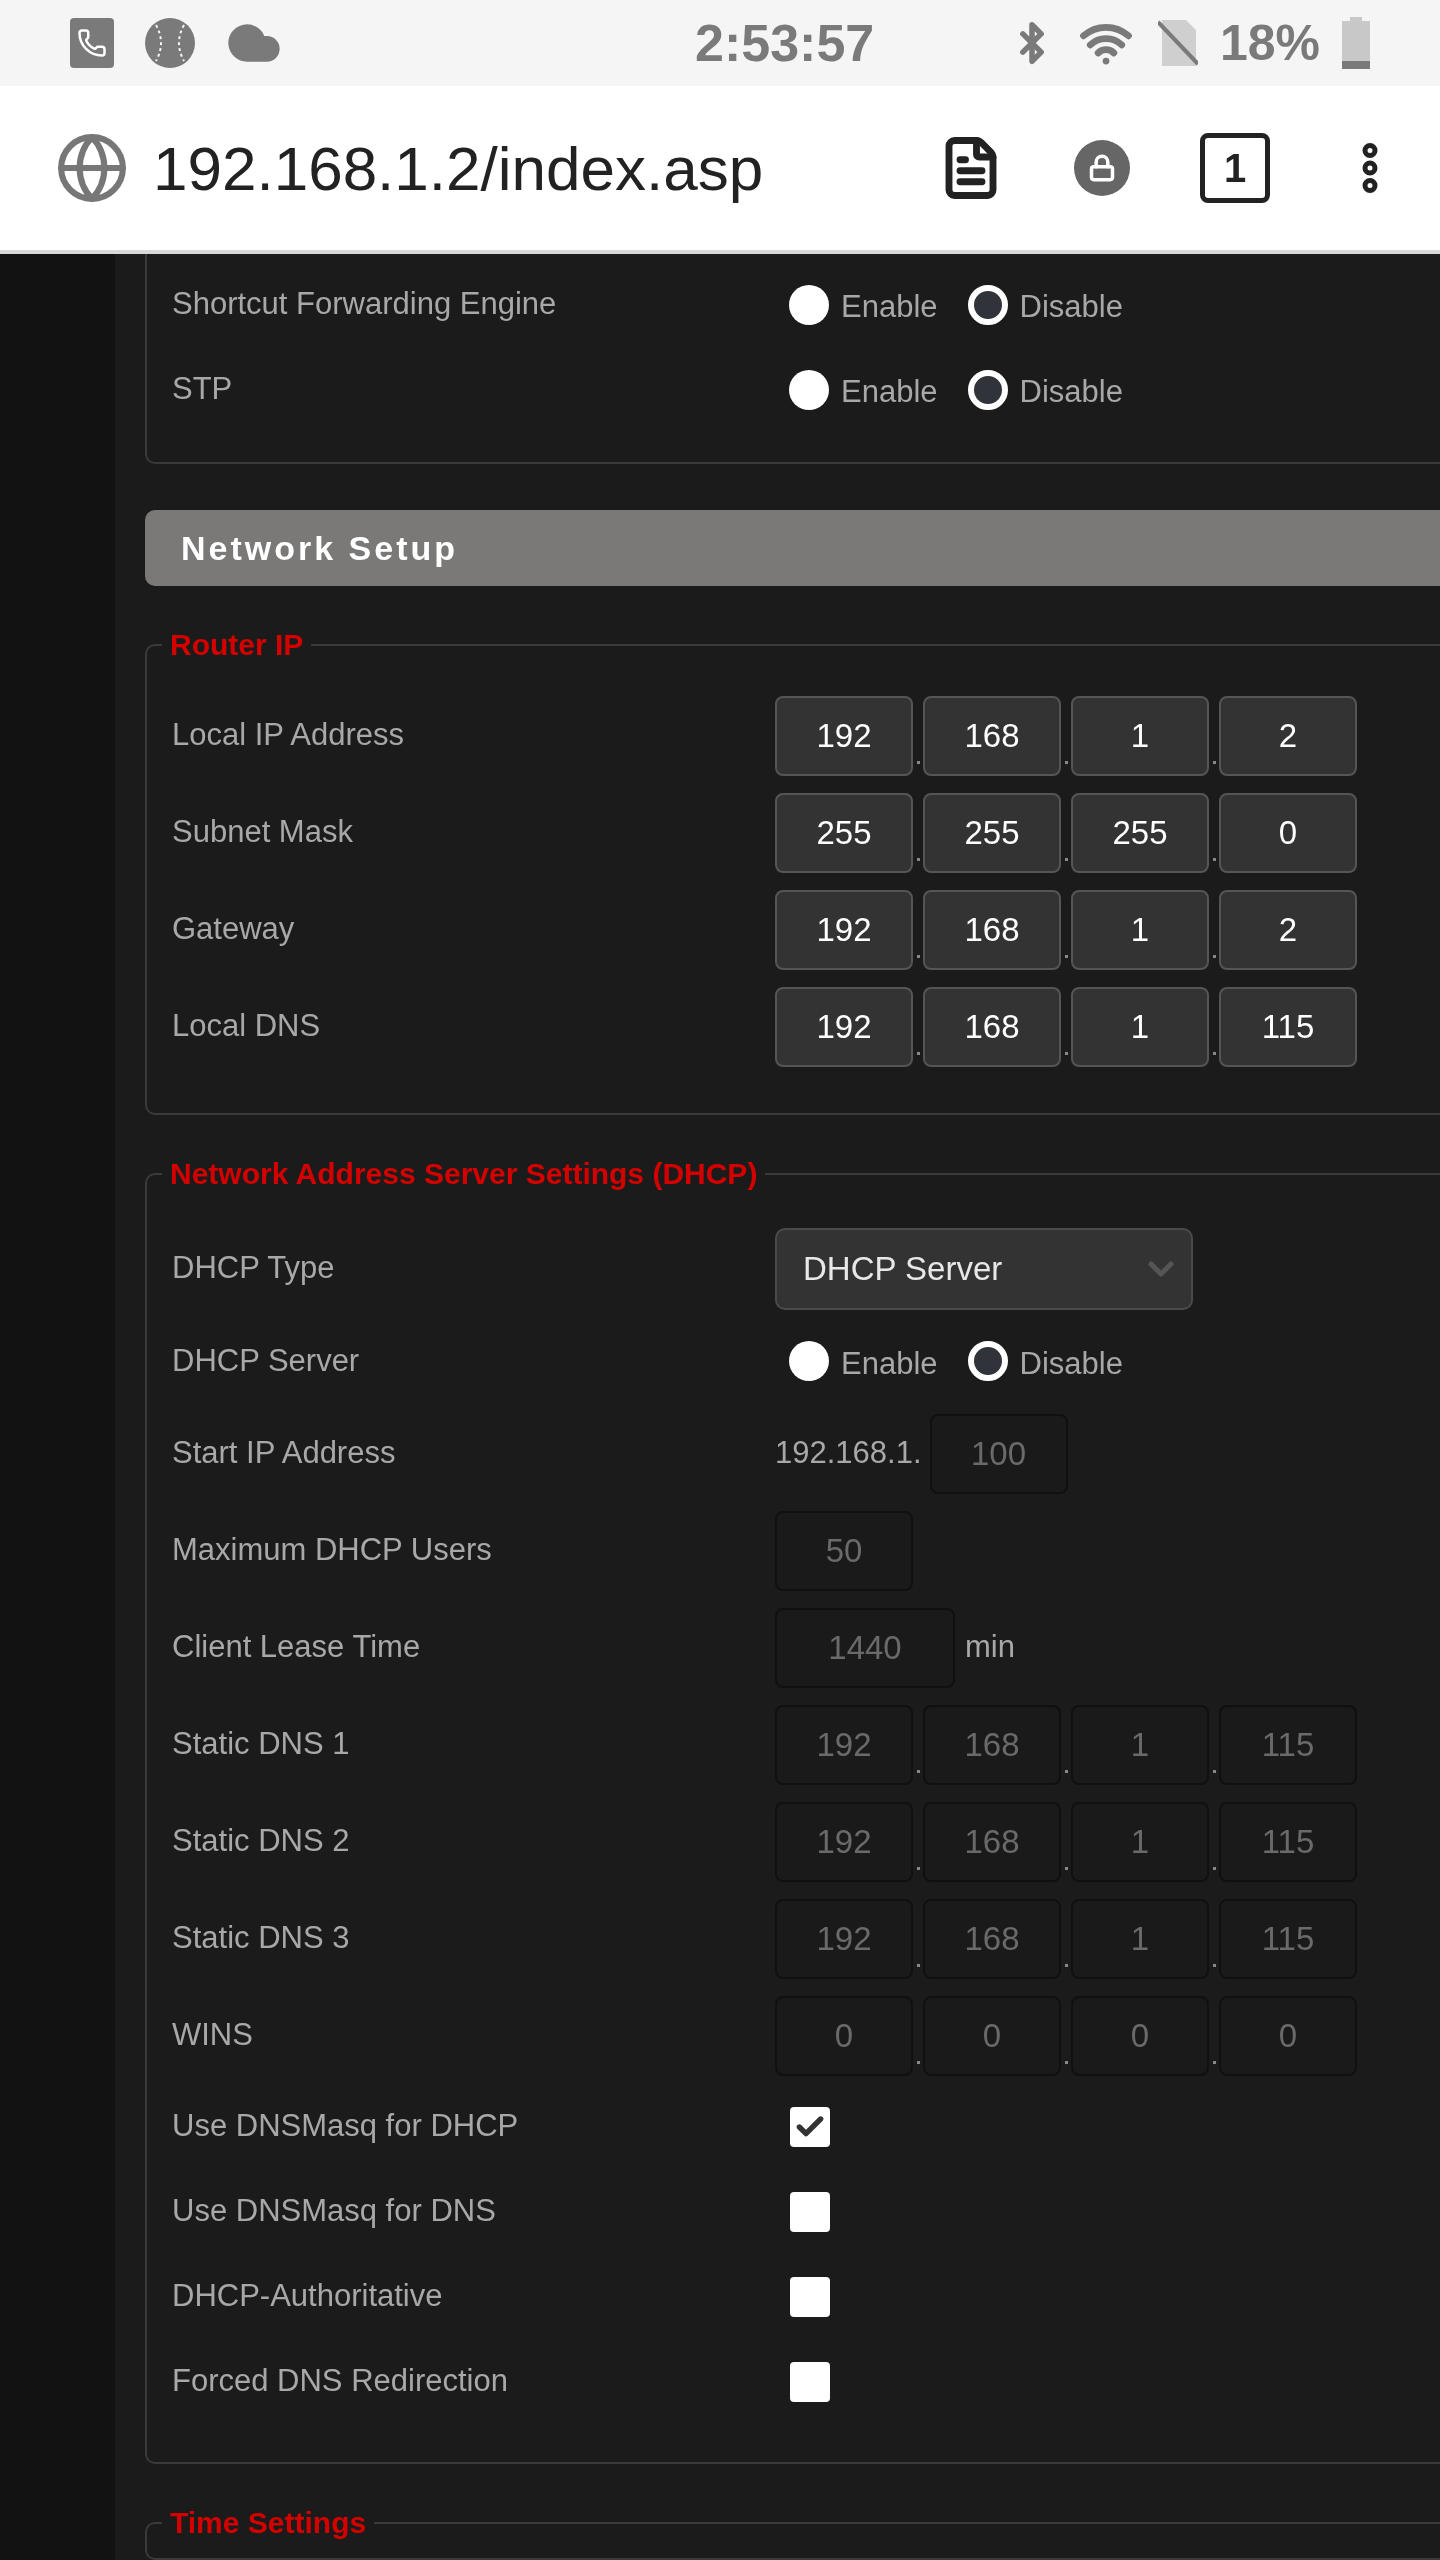 The width and height of the screenshot is (1440, 2560). Describe the element at coordinates (332, 1550) in the screenshot. I see `field-label: Maximum DHCP Users` at that location.